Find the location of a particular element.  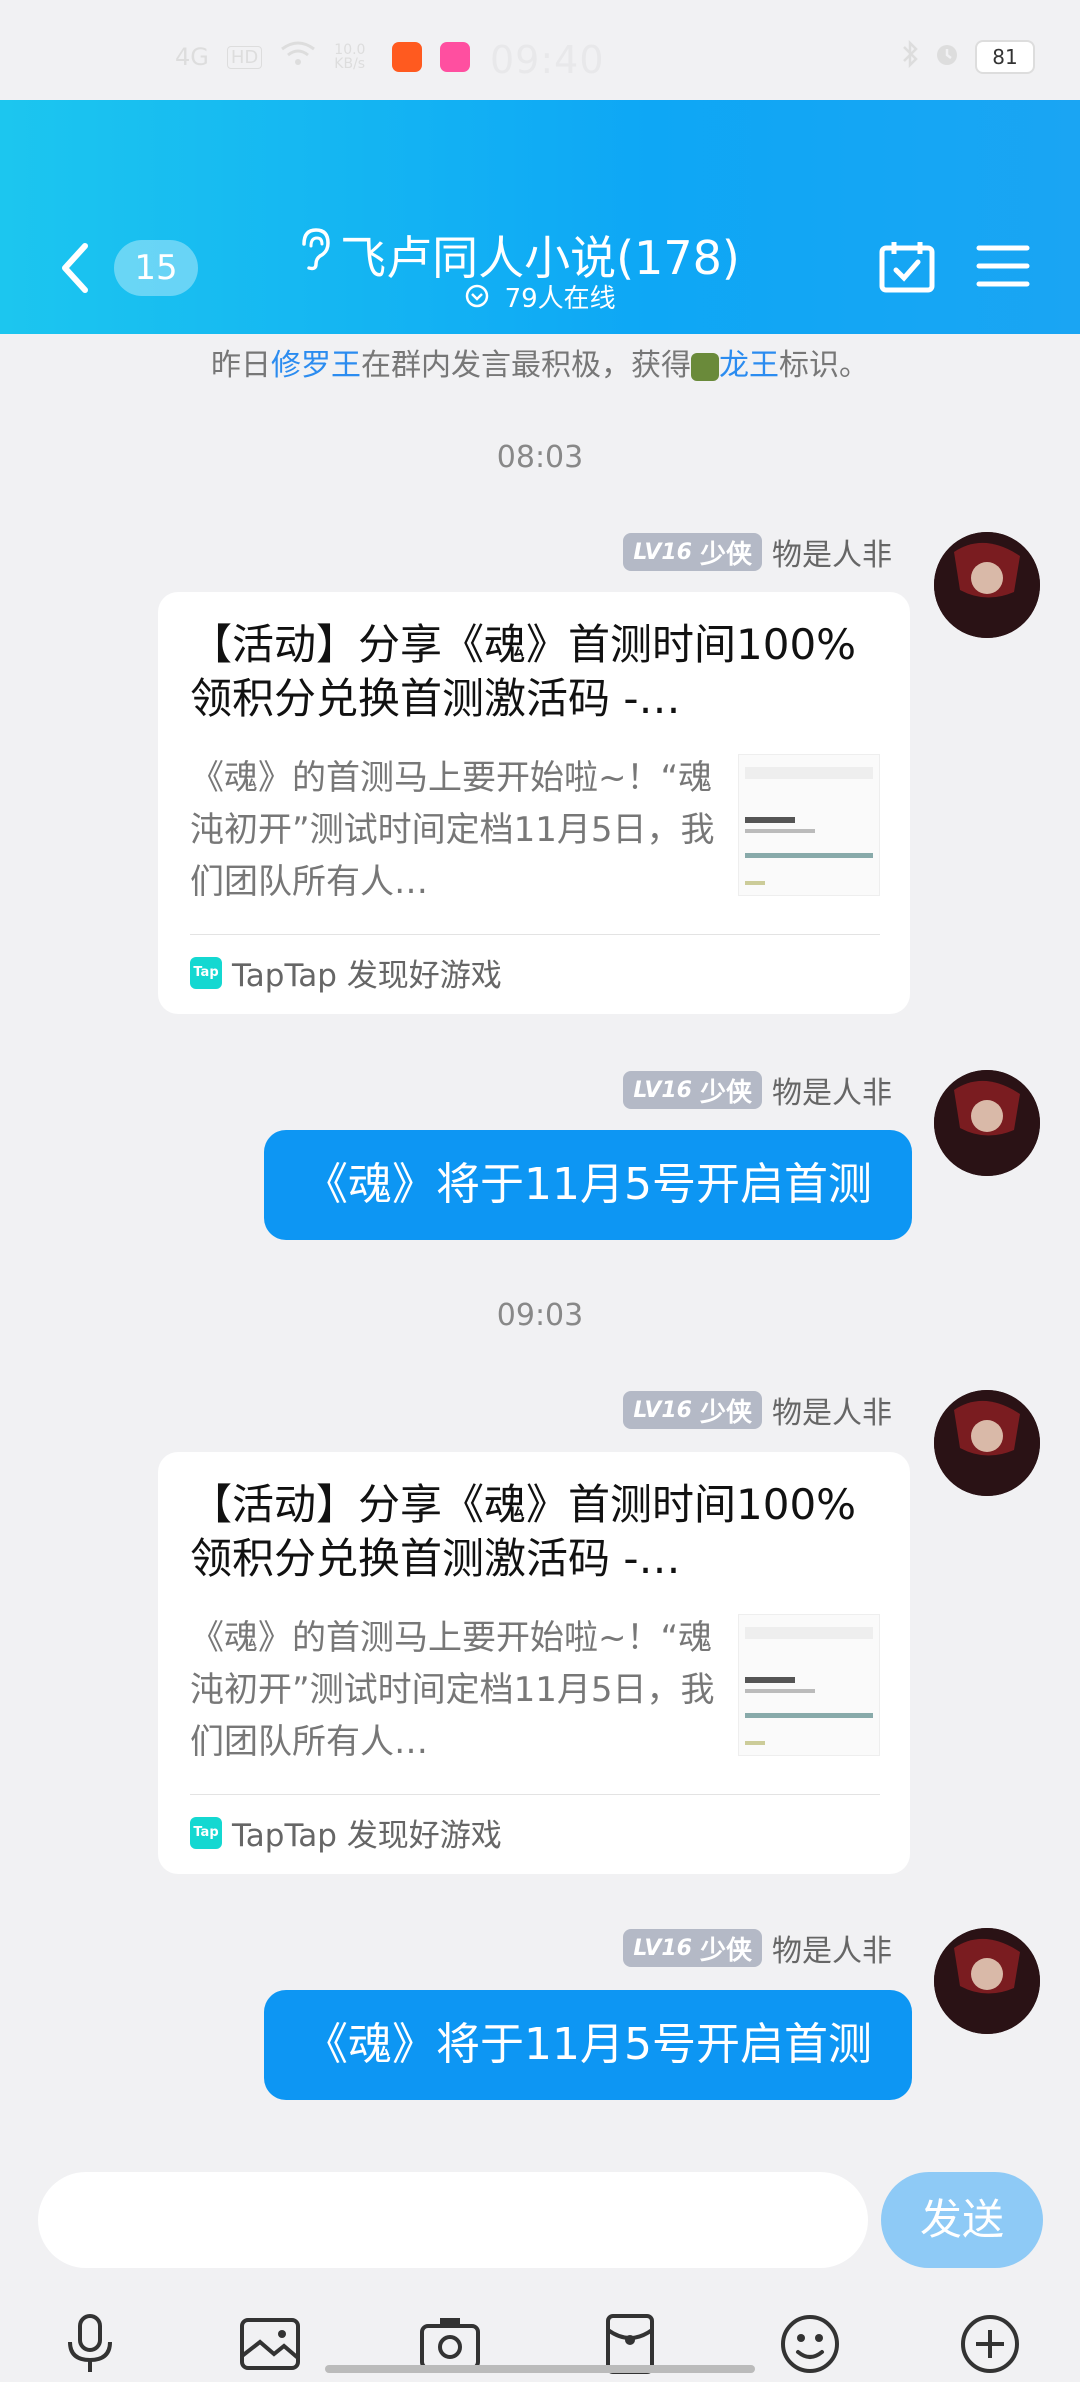

menu-button is located at coordinates (1003, 268).